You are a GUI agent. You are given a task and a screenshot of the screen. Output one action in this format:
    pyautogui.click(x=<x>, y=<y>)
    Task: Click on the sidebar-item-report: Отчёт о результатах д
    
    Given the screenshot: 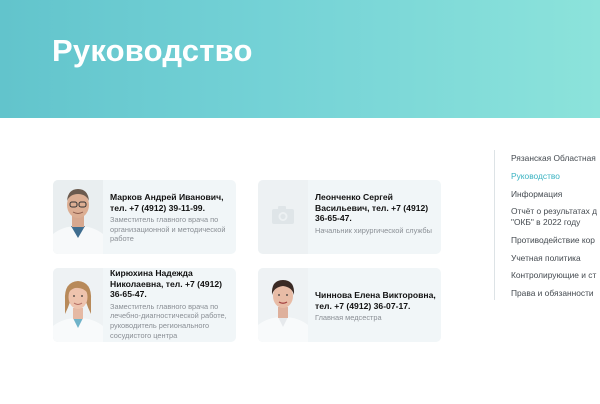 What is the action you would take?
    pyautogui.click(x=547, y=211)
    